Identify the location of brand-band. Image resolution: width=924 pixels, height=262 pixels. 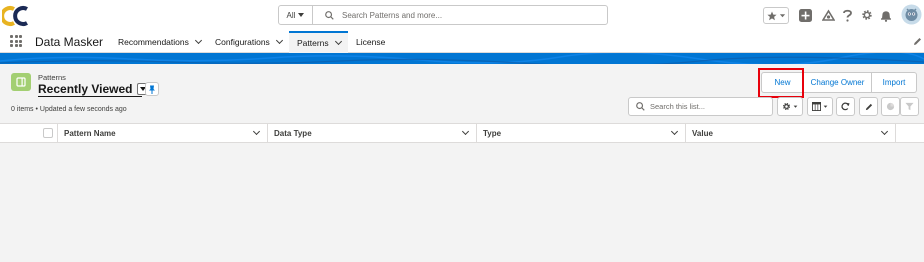
(462, 58).